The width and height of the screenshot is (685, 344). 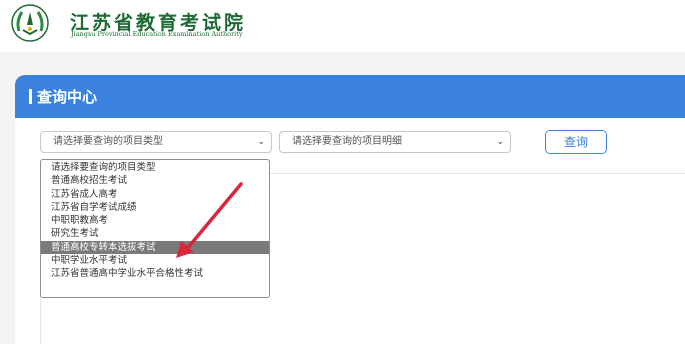 I want to click on panel-title: 查询中心, so click(x=63, y=96).